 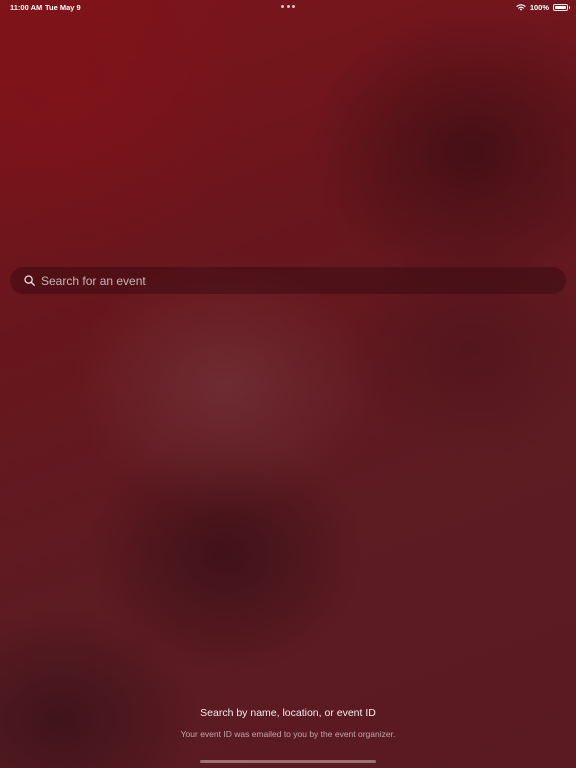 I want to click on battery-level-fill, so click(x=560, y=7).